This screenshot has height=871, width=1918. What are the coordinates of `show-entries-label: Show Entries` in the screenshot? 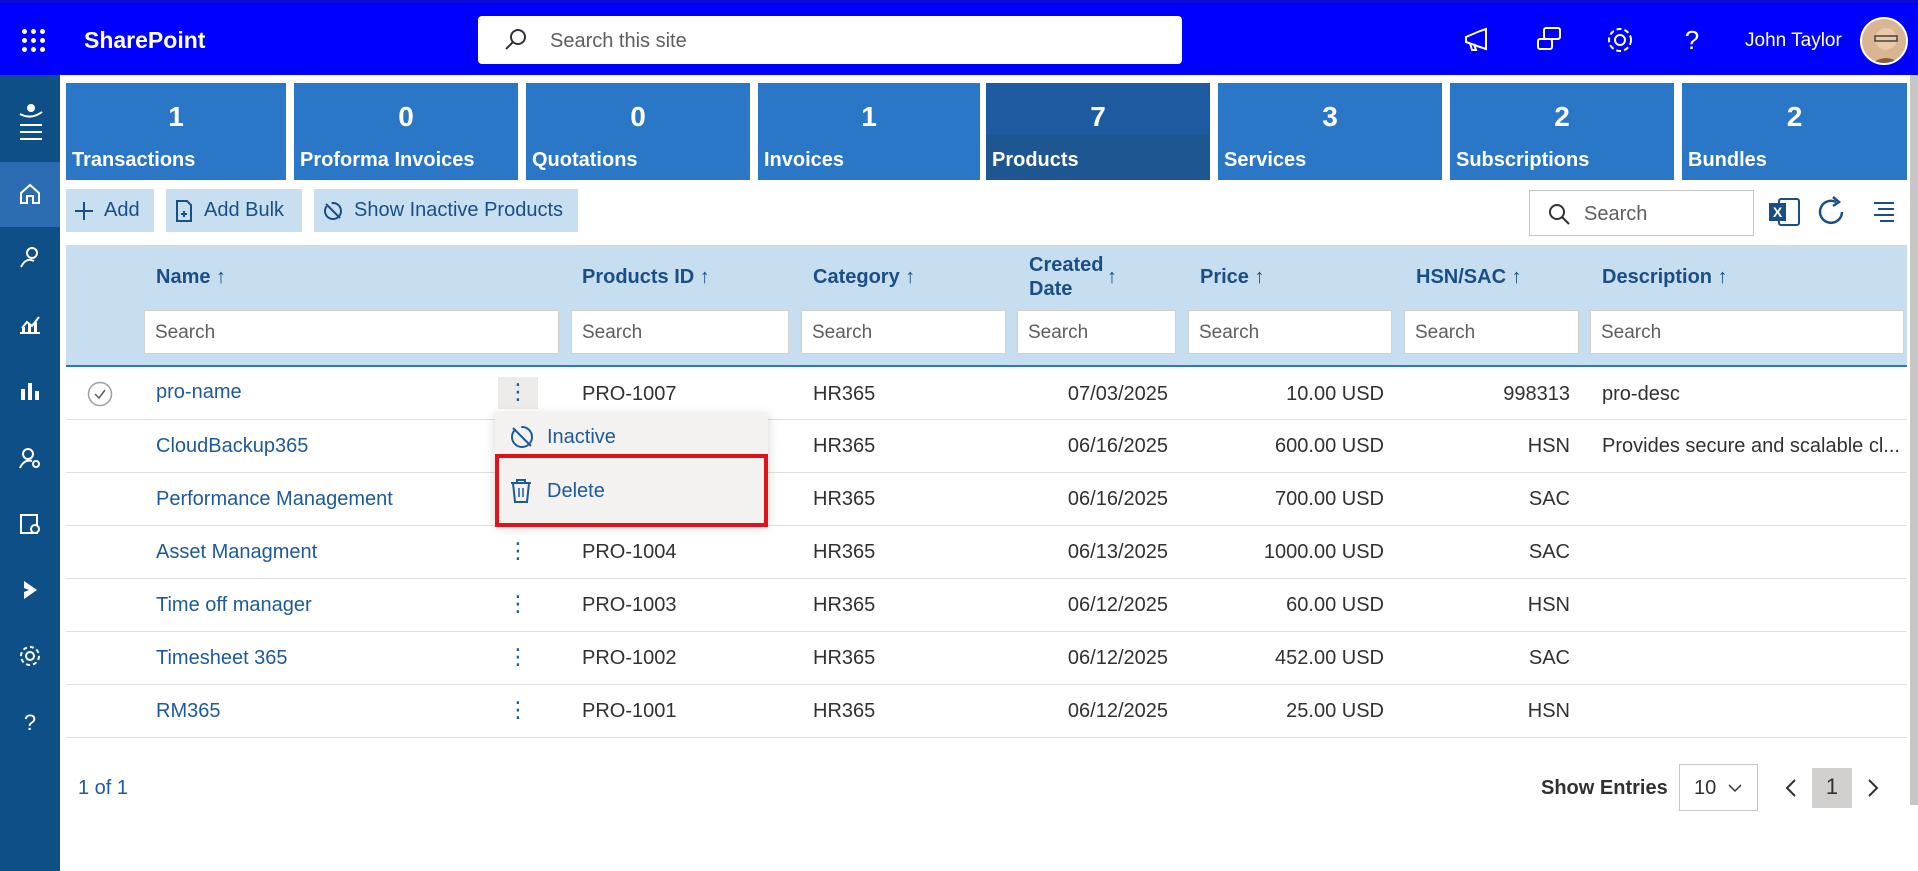 It's located at (1604, 788).